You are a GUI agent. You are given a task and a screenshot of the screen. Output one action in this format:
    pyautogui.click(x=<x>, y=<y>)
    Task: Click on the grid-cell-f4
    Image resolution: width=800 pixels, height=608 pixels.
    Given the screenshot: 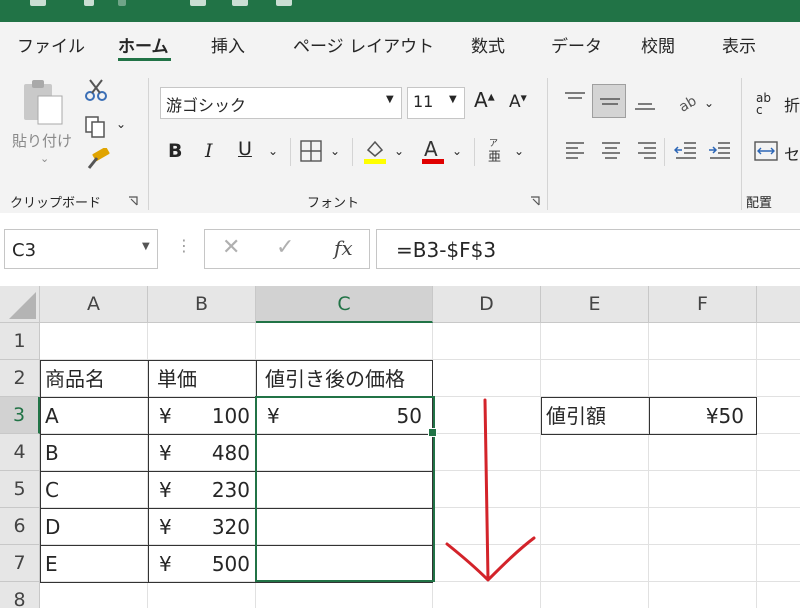 What is the action you would take?
    pyautogui.click(x=703, y=452)
    